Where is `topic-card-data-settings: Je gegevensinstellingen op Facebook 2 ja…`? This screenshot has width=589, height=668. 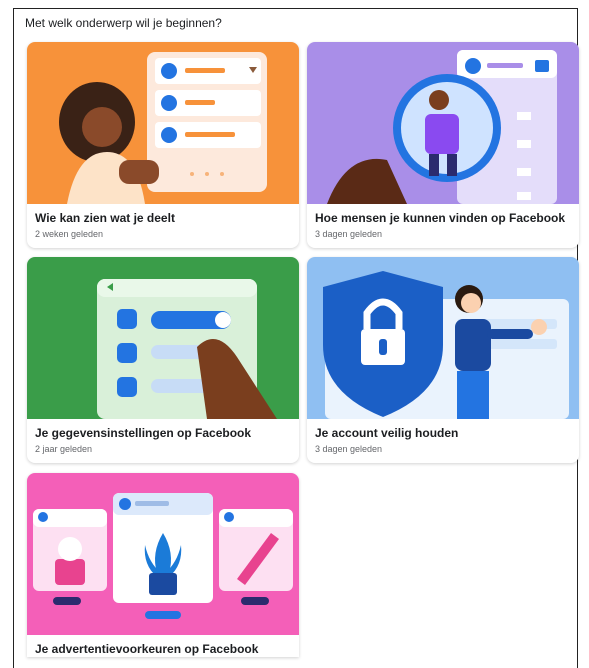
topic-card-data-settings: Je gegevensinstellingen op Facebook 2 ja… is located at coordinates (163, 360).